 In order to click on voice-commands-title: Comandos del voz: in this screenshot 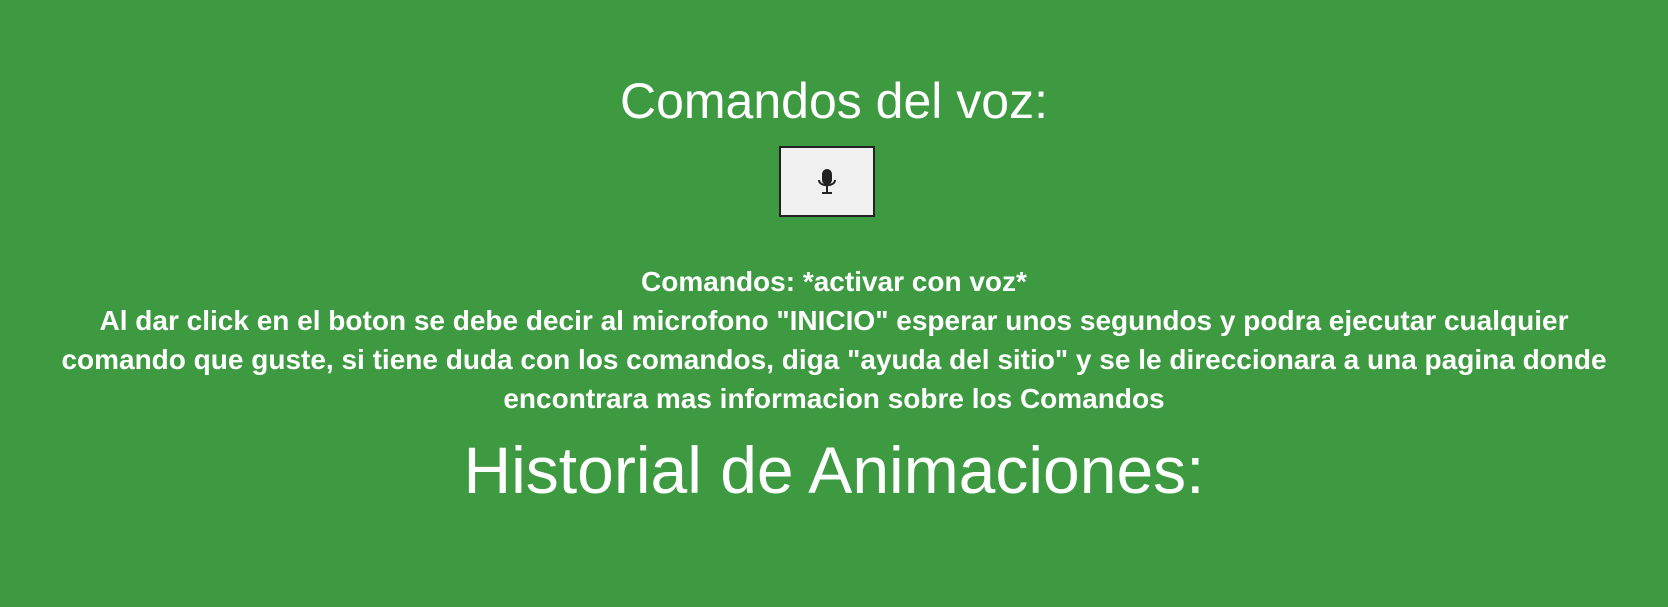, I will do `click(833, 101)`.